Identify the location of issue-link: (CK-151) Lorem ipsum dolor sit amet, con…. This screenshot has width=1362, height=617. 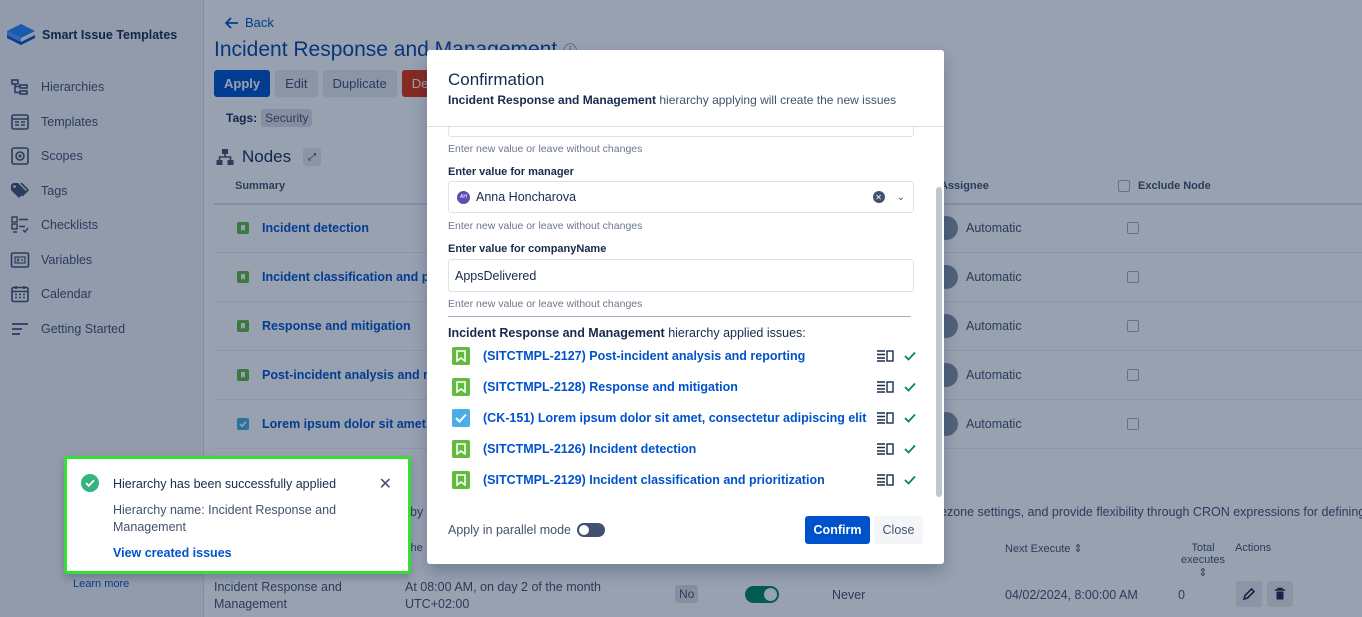
(679, 418).